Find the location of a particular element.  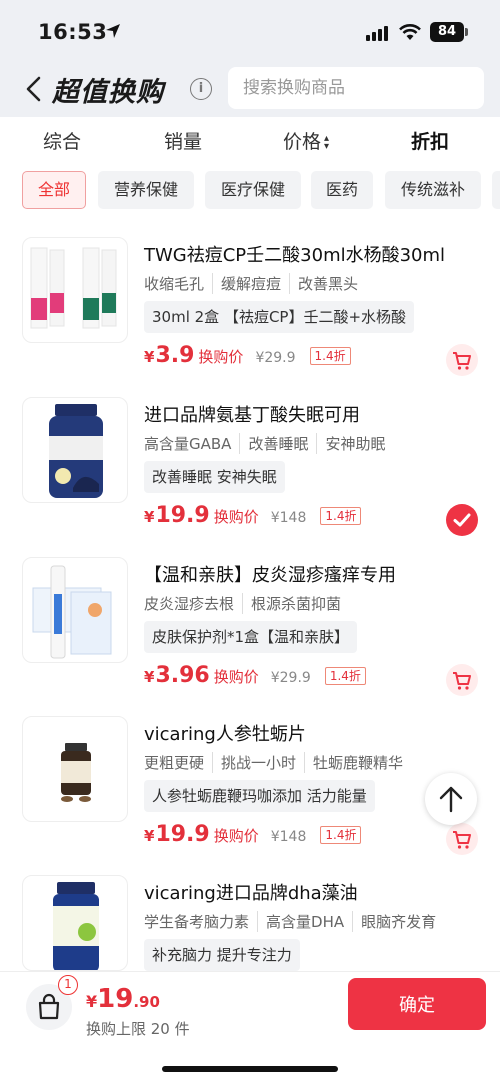

sort-tab-comprehensive: 综合 is located at coordinates (62, 140).